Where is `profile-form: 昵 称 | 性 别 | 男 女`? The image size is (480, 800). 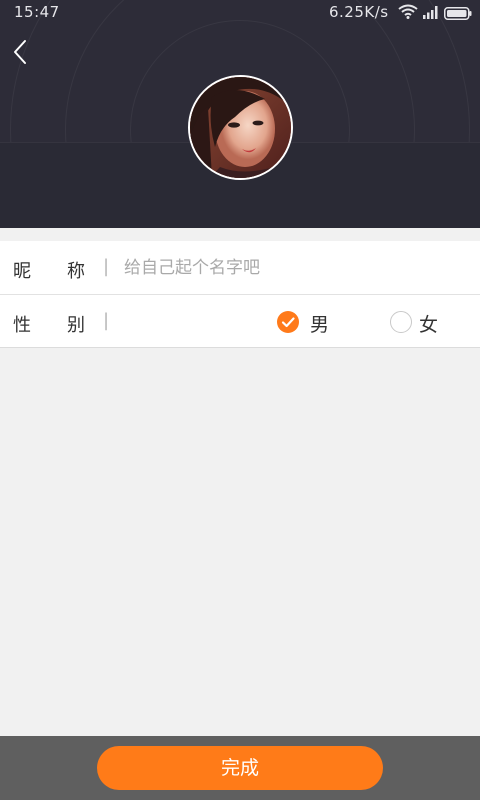 profile-form: 昵 称 | 性 别 | 男 女 is located at coordinates (240, 294).